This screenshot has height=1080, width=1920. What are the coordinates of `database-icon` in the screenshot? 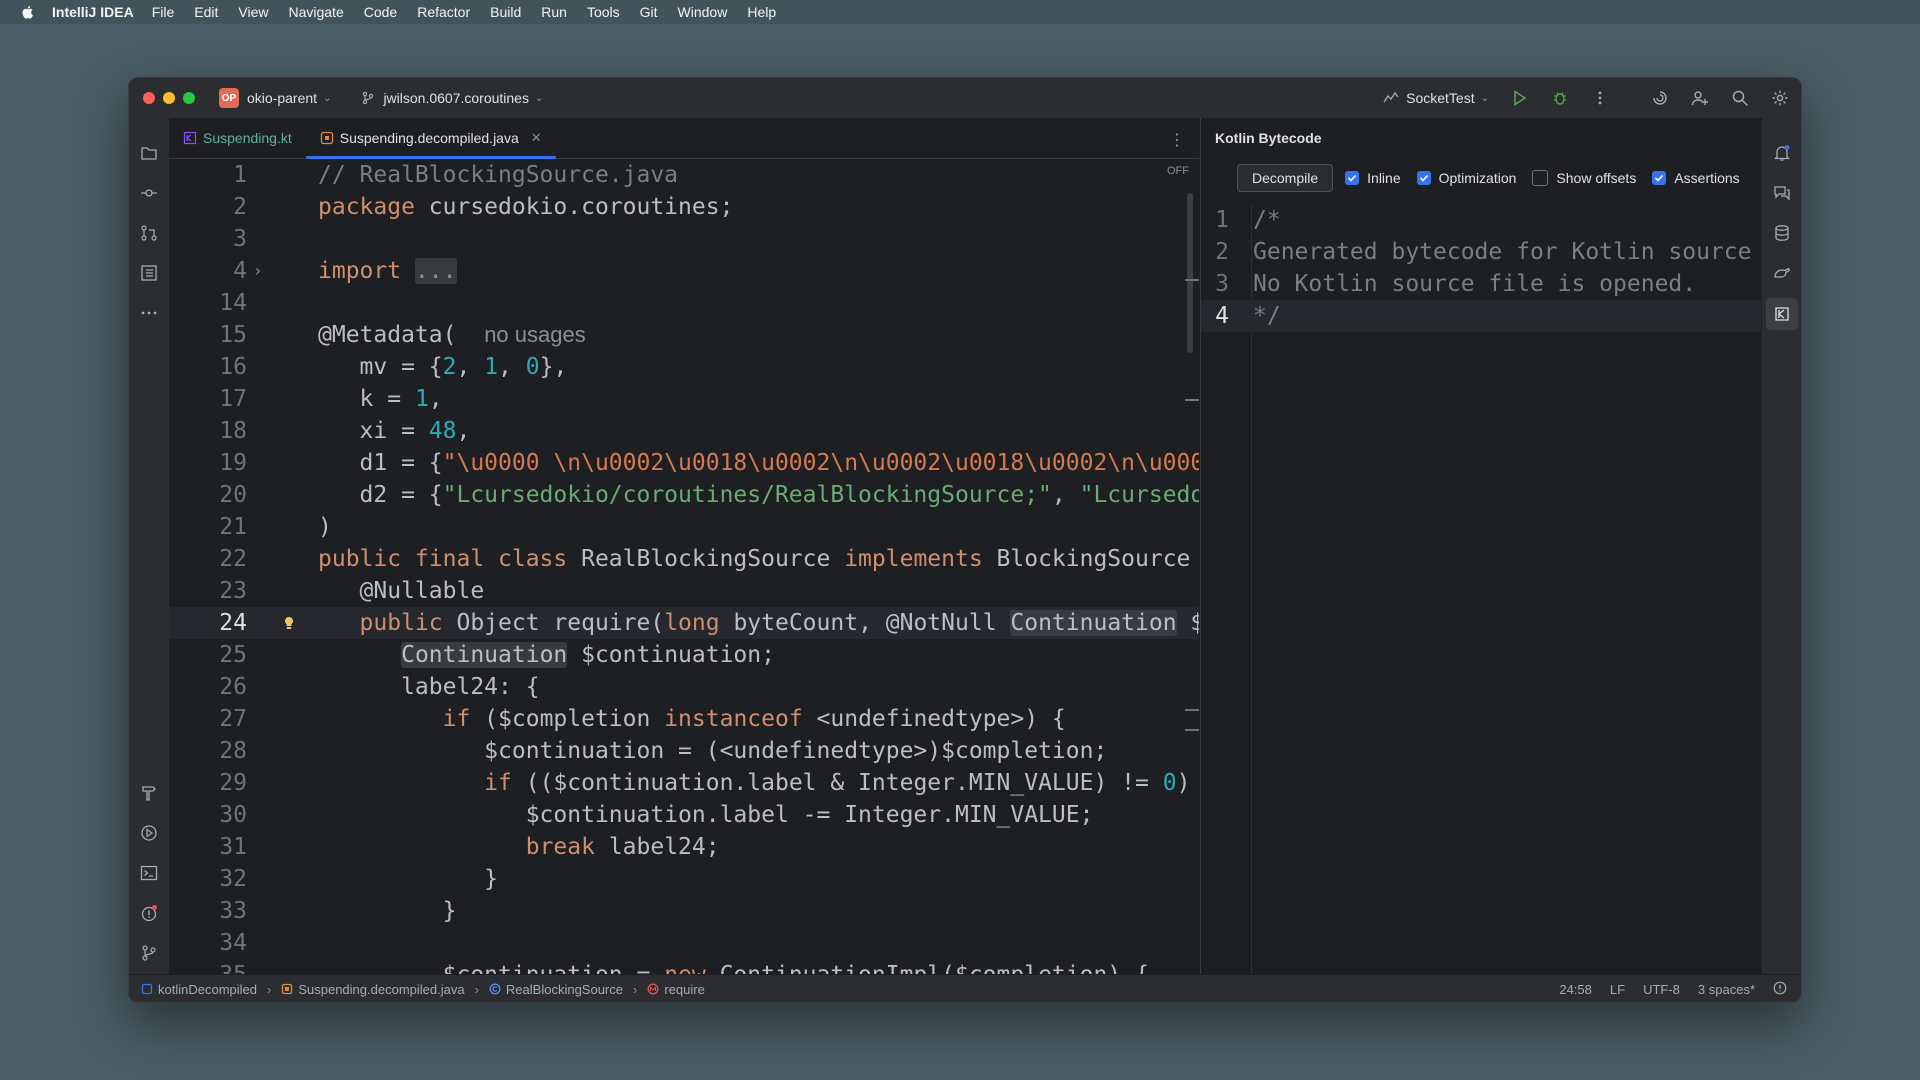 It's located at (1782, 233).